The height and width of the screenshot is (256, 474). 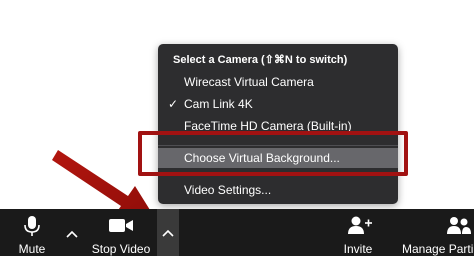 I want to click on menu-item-cam-link-4k: ✓ Cam Link 4K, so click(x=278, y=104).